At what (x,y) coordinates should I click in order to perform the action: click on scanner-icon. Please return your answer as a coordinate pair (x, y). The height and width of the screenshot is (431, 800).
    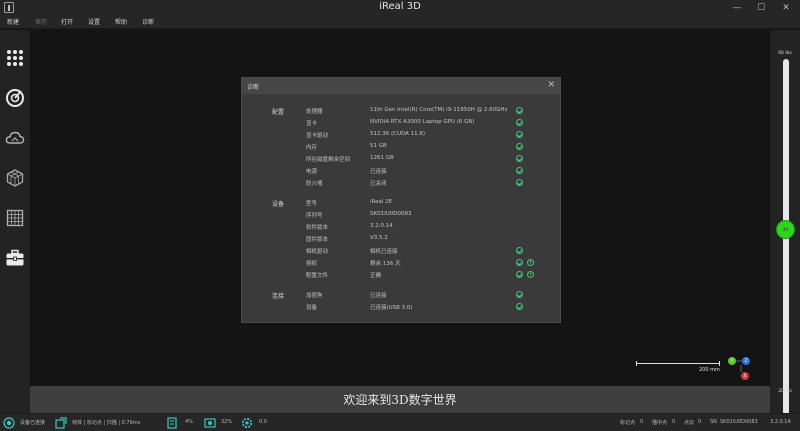
    Looking at the image, I should click on (61, 423).